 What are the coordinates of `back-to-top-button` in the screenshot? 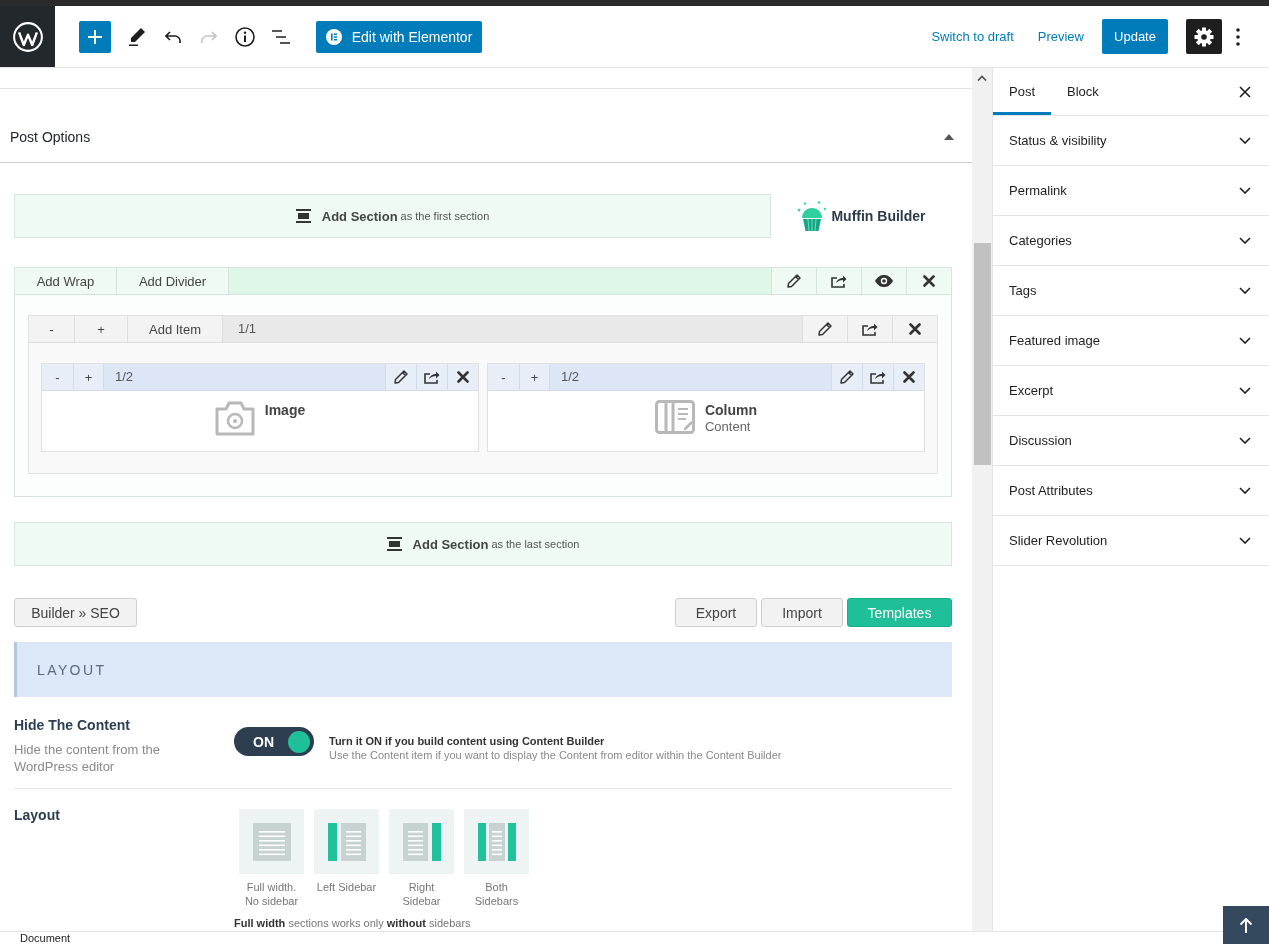 It's located at (1246, 925).